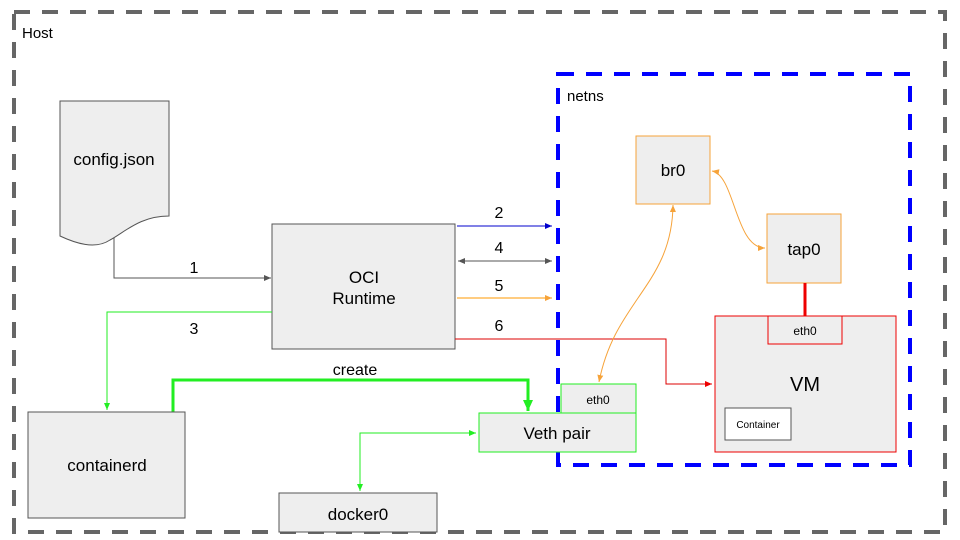  What do you see at coordinates (113, 159) in the screenshot?
I see `config-json-label: config.json` at bounding box center [113, 159].